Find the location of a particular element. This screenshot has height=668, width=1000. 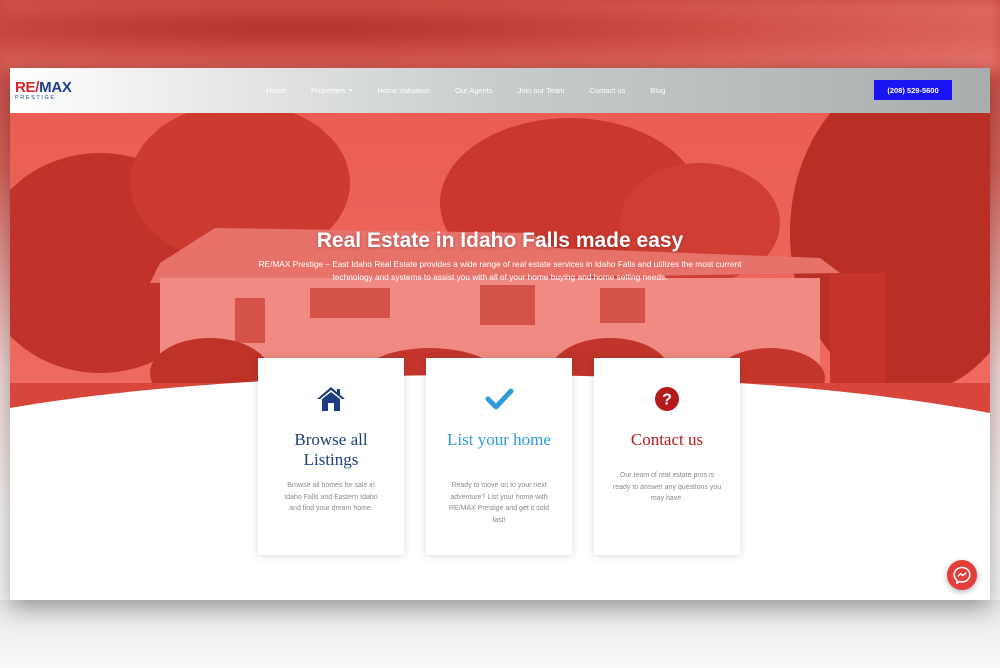

logo-max: MAX is located at coordinates (55, 87).